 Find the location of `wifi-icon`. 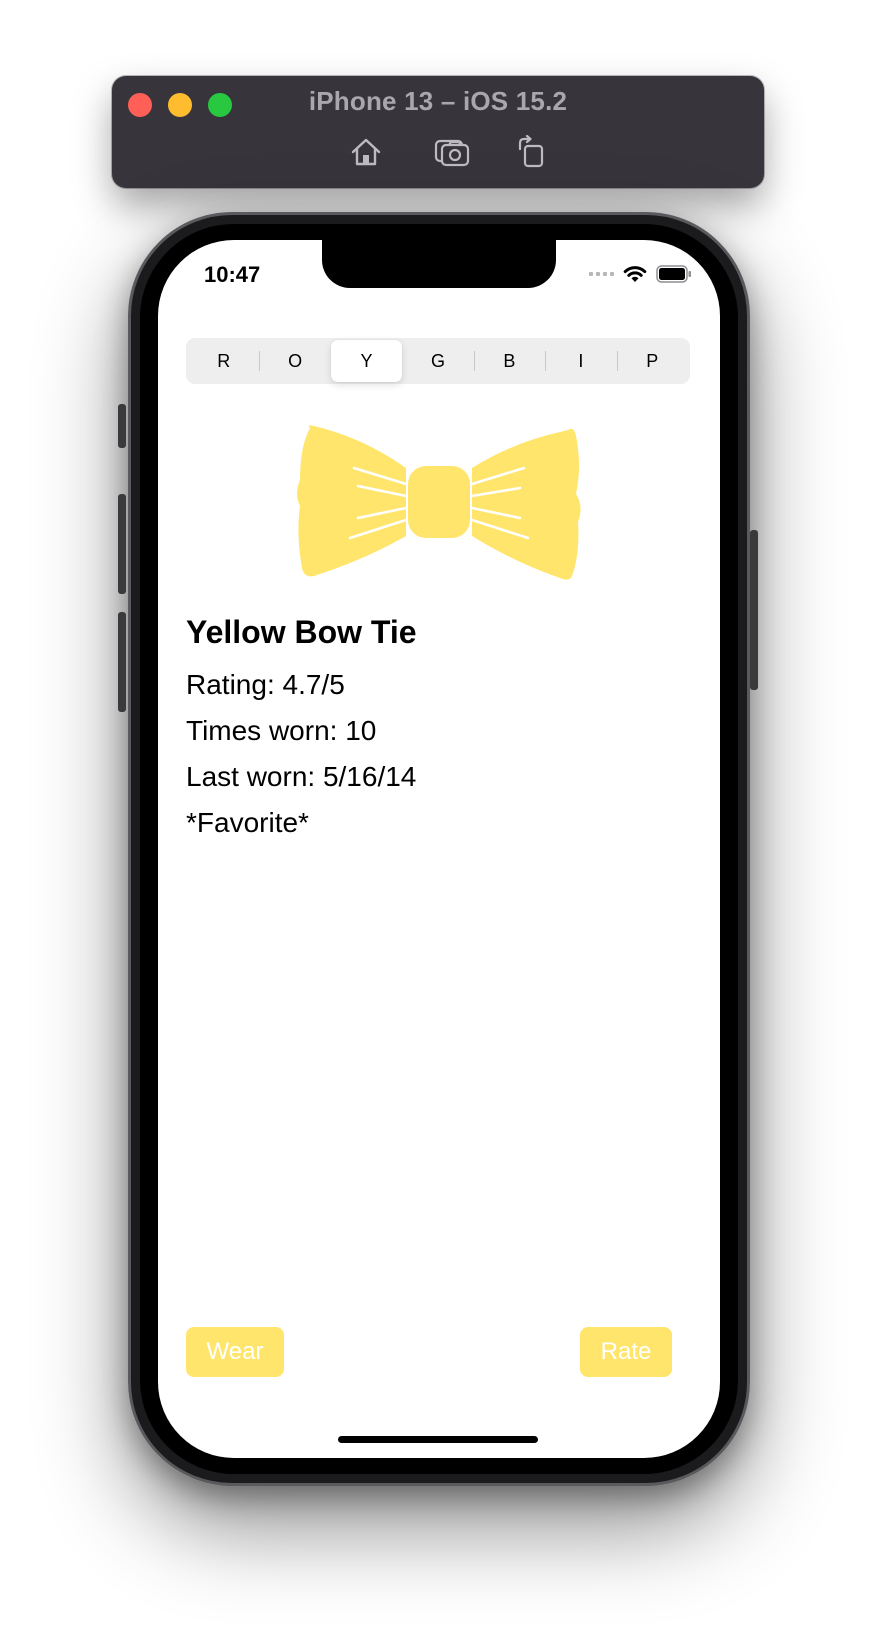

wifi-icon is located at coordinates (635, 274).